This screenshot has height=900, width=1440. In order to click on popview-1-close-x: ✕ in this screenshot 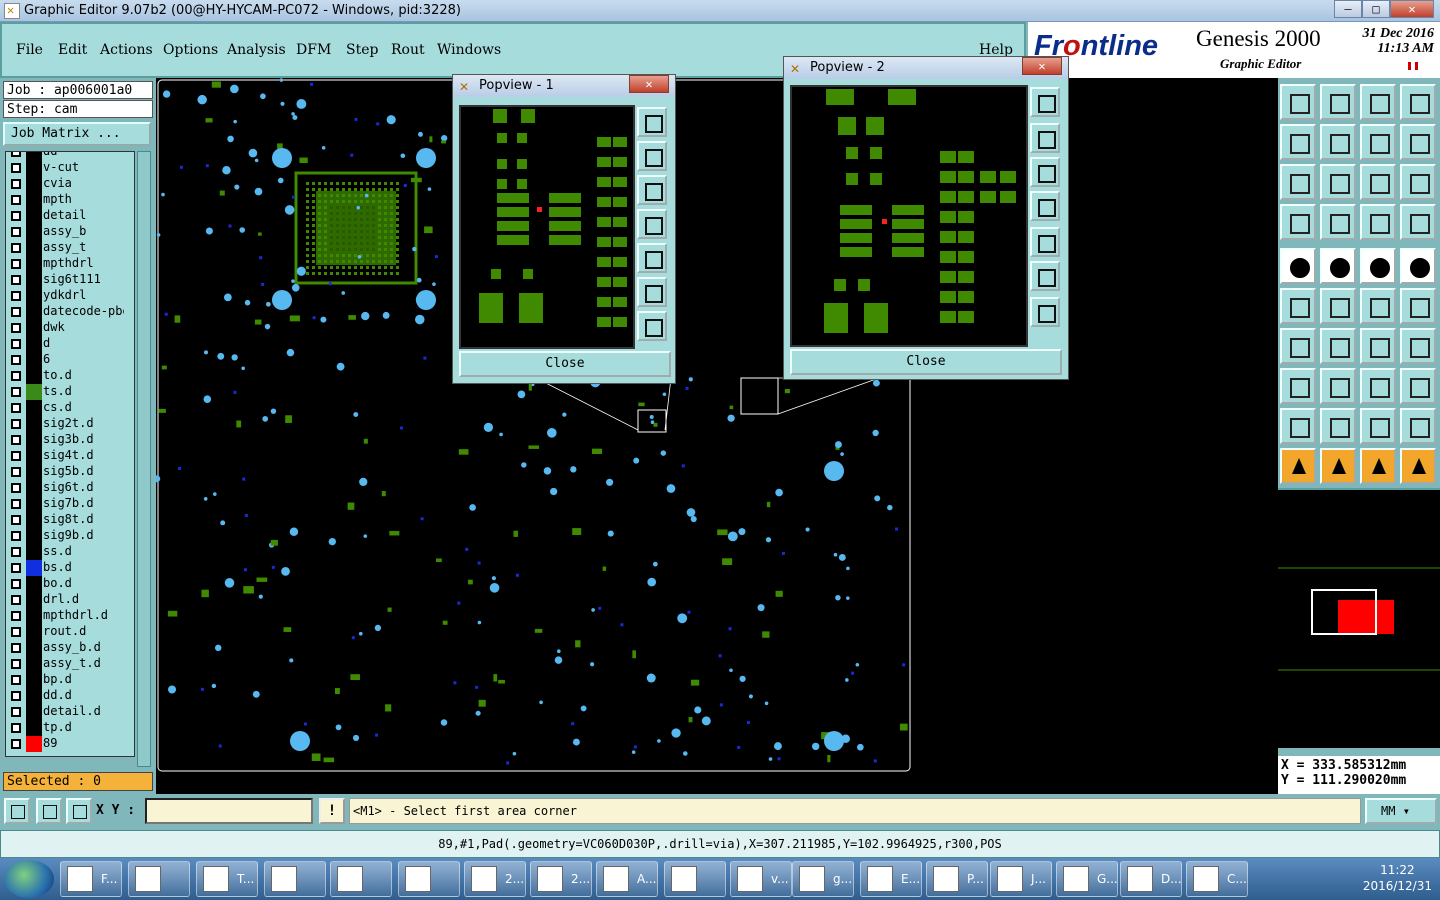, I will do `click(649, 84)`.